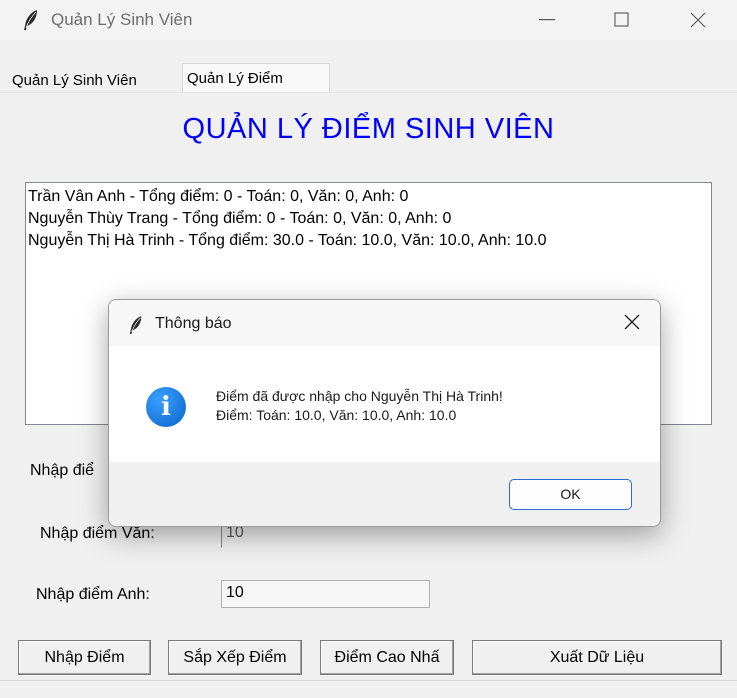 The width and height of the screenshot is (737, 698). What do you see at coordinates (368, 92) in the screenshot?
I see `tab-divider` at bounding box center [368, 92].